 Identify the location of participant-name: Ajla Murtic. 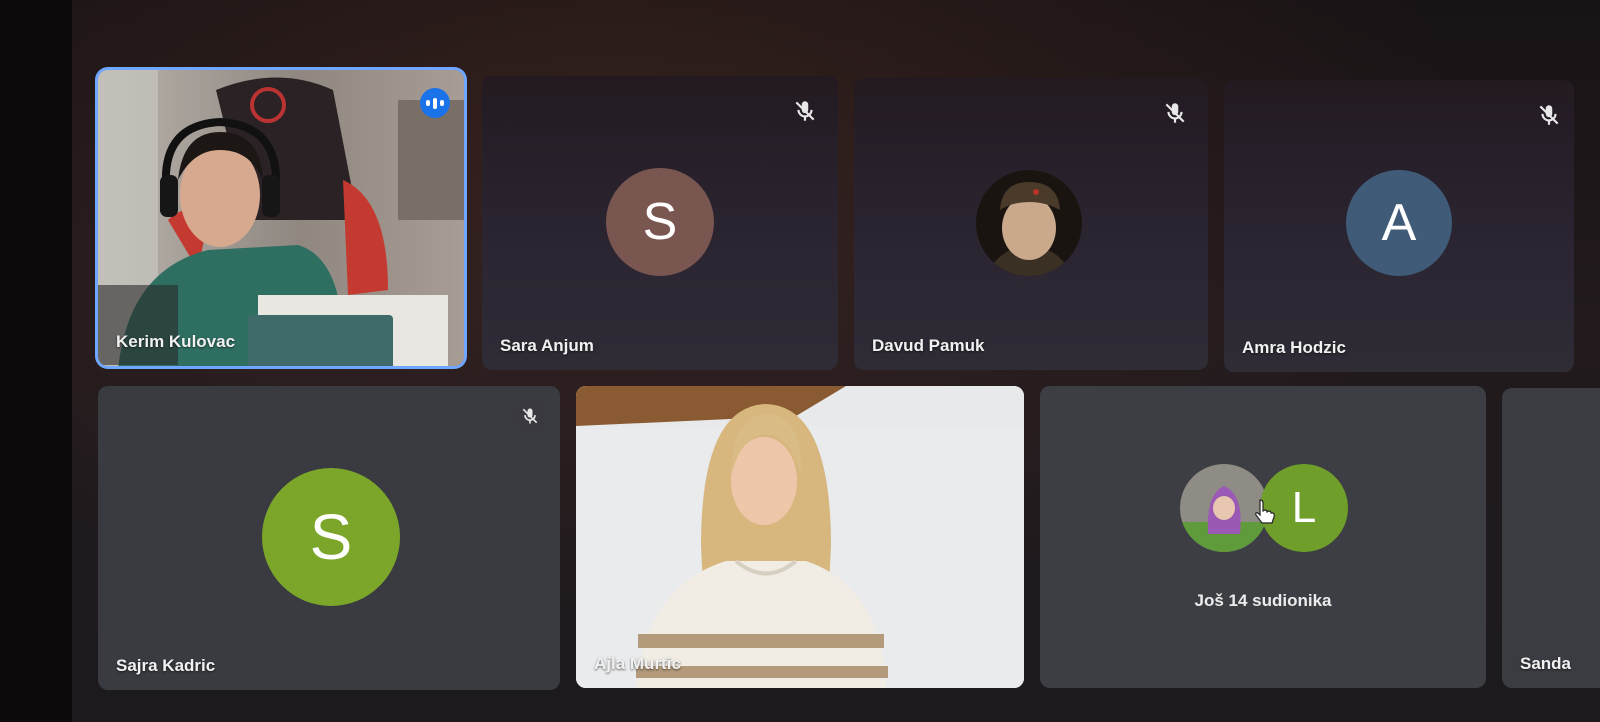
(637, 663).